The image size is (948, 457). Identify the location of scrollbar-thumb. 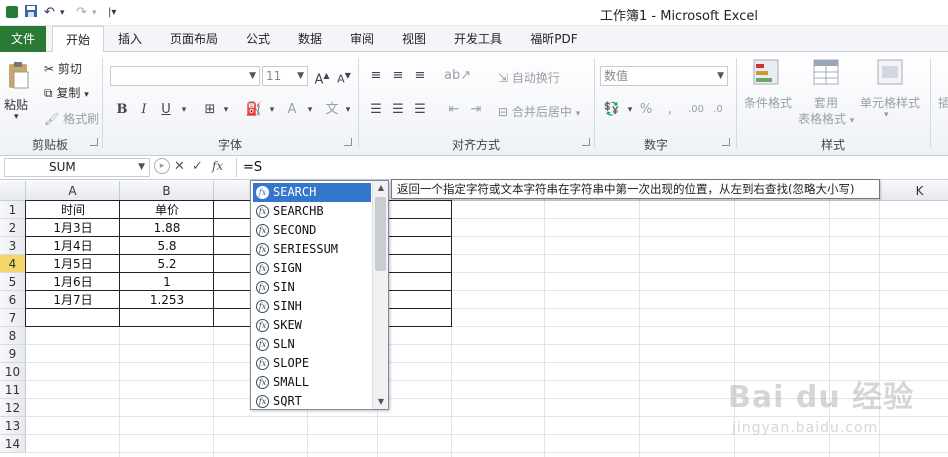
(380, 234).